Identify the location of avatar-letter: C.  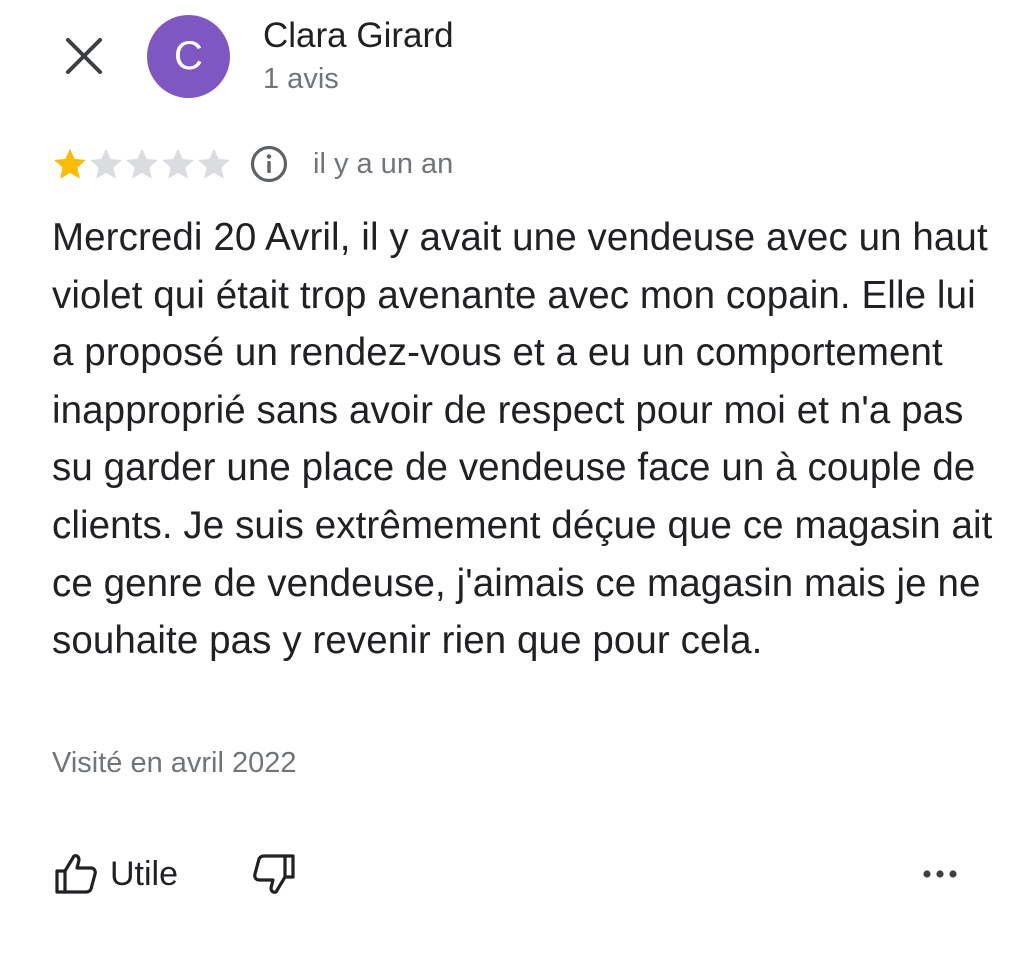
(188, 56).